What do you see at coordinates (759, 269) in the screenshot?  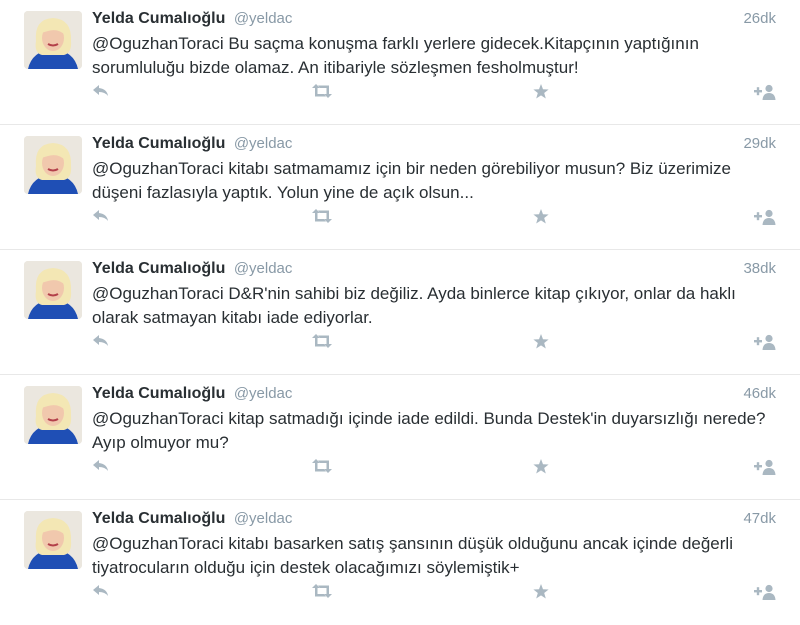 I see `tweet-time: 38dk` at bounding box center [759, 269].